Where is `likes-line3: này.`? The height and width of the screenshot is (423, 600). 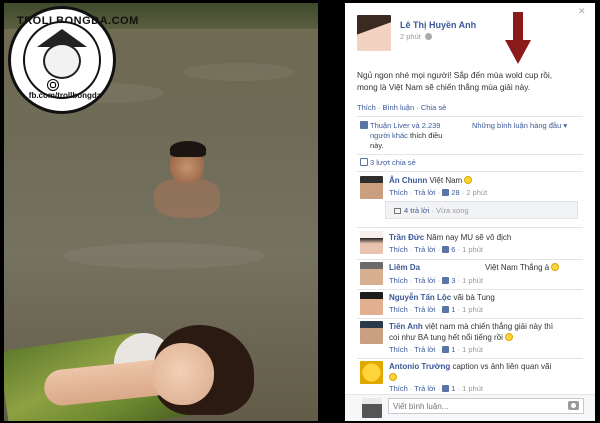 likes-line3: này. is located at coordinates (377, 145).